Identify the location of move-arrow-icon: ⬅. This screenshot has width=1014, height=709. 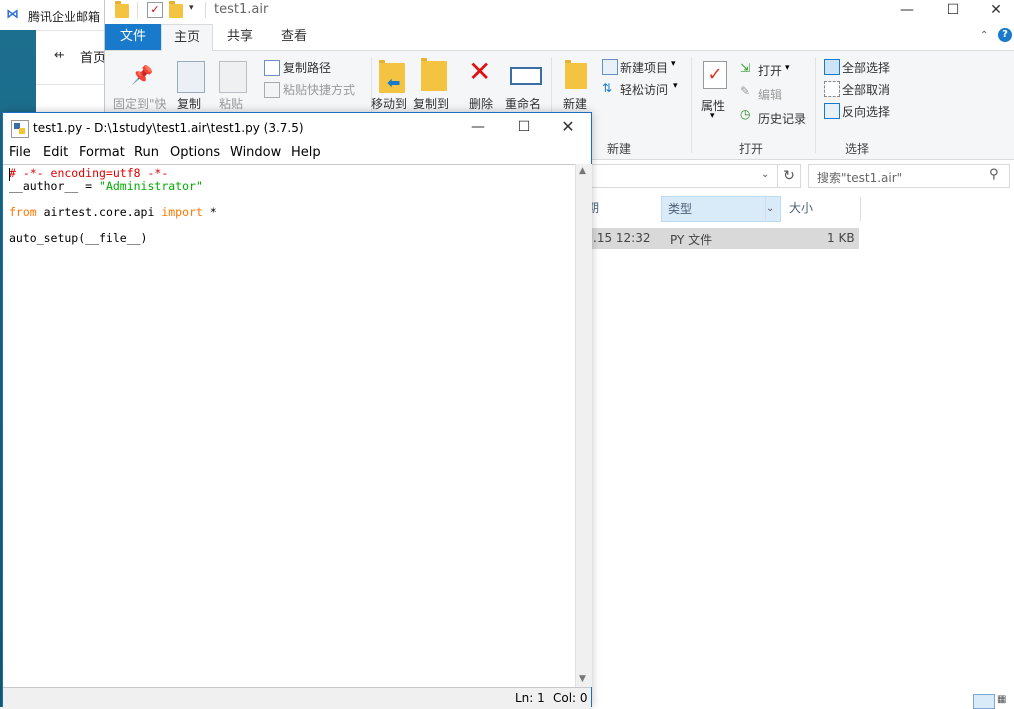
(394, 82).